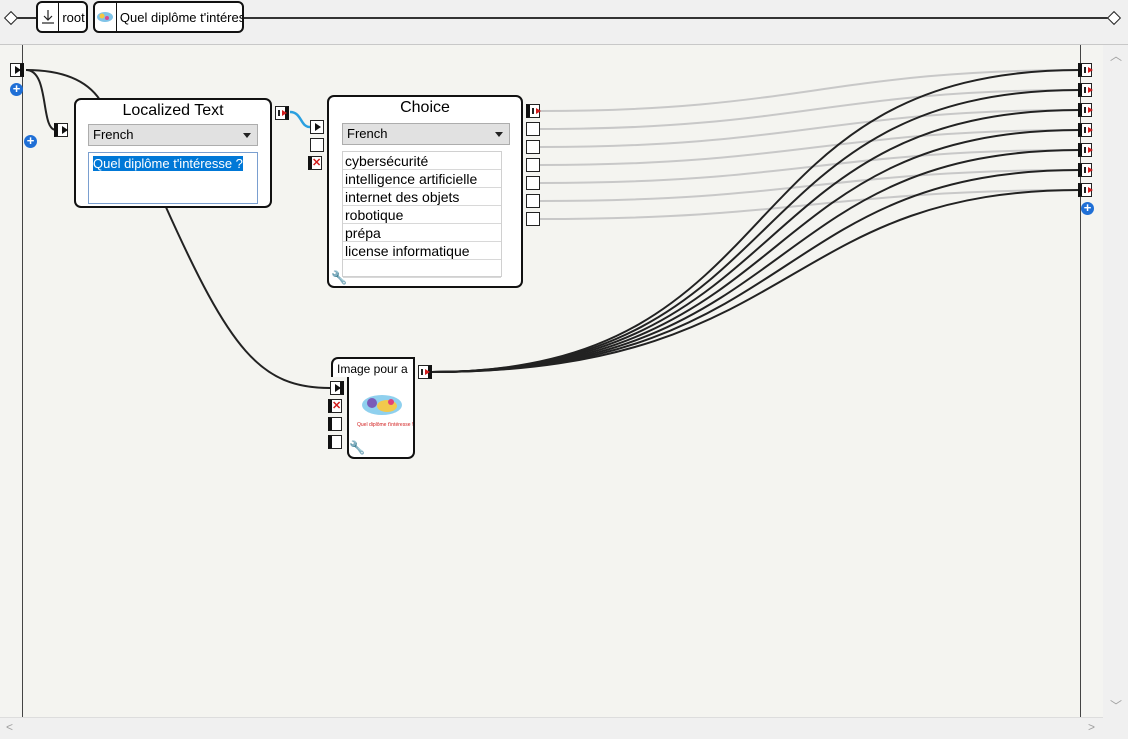  Describe the element at coordinates (337, 388) in the screenshot. I see `image-input-port-play` at that location.